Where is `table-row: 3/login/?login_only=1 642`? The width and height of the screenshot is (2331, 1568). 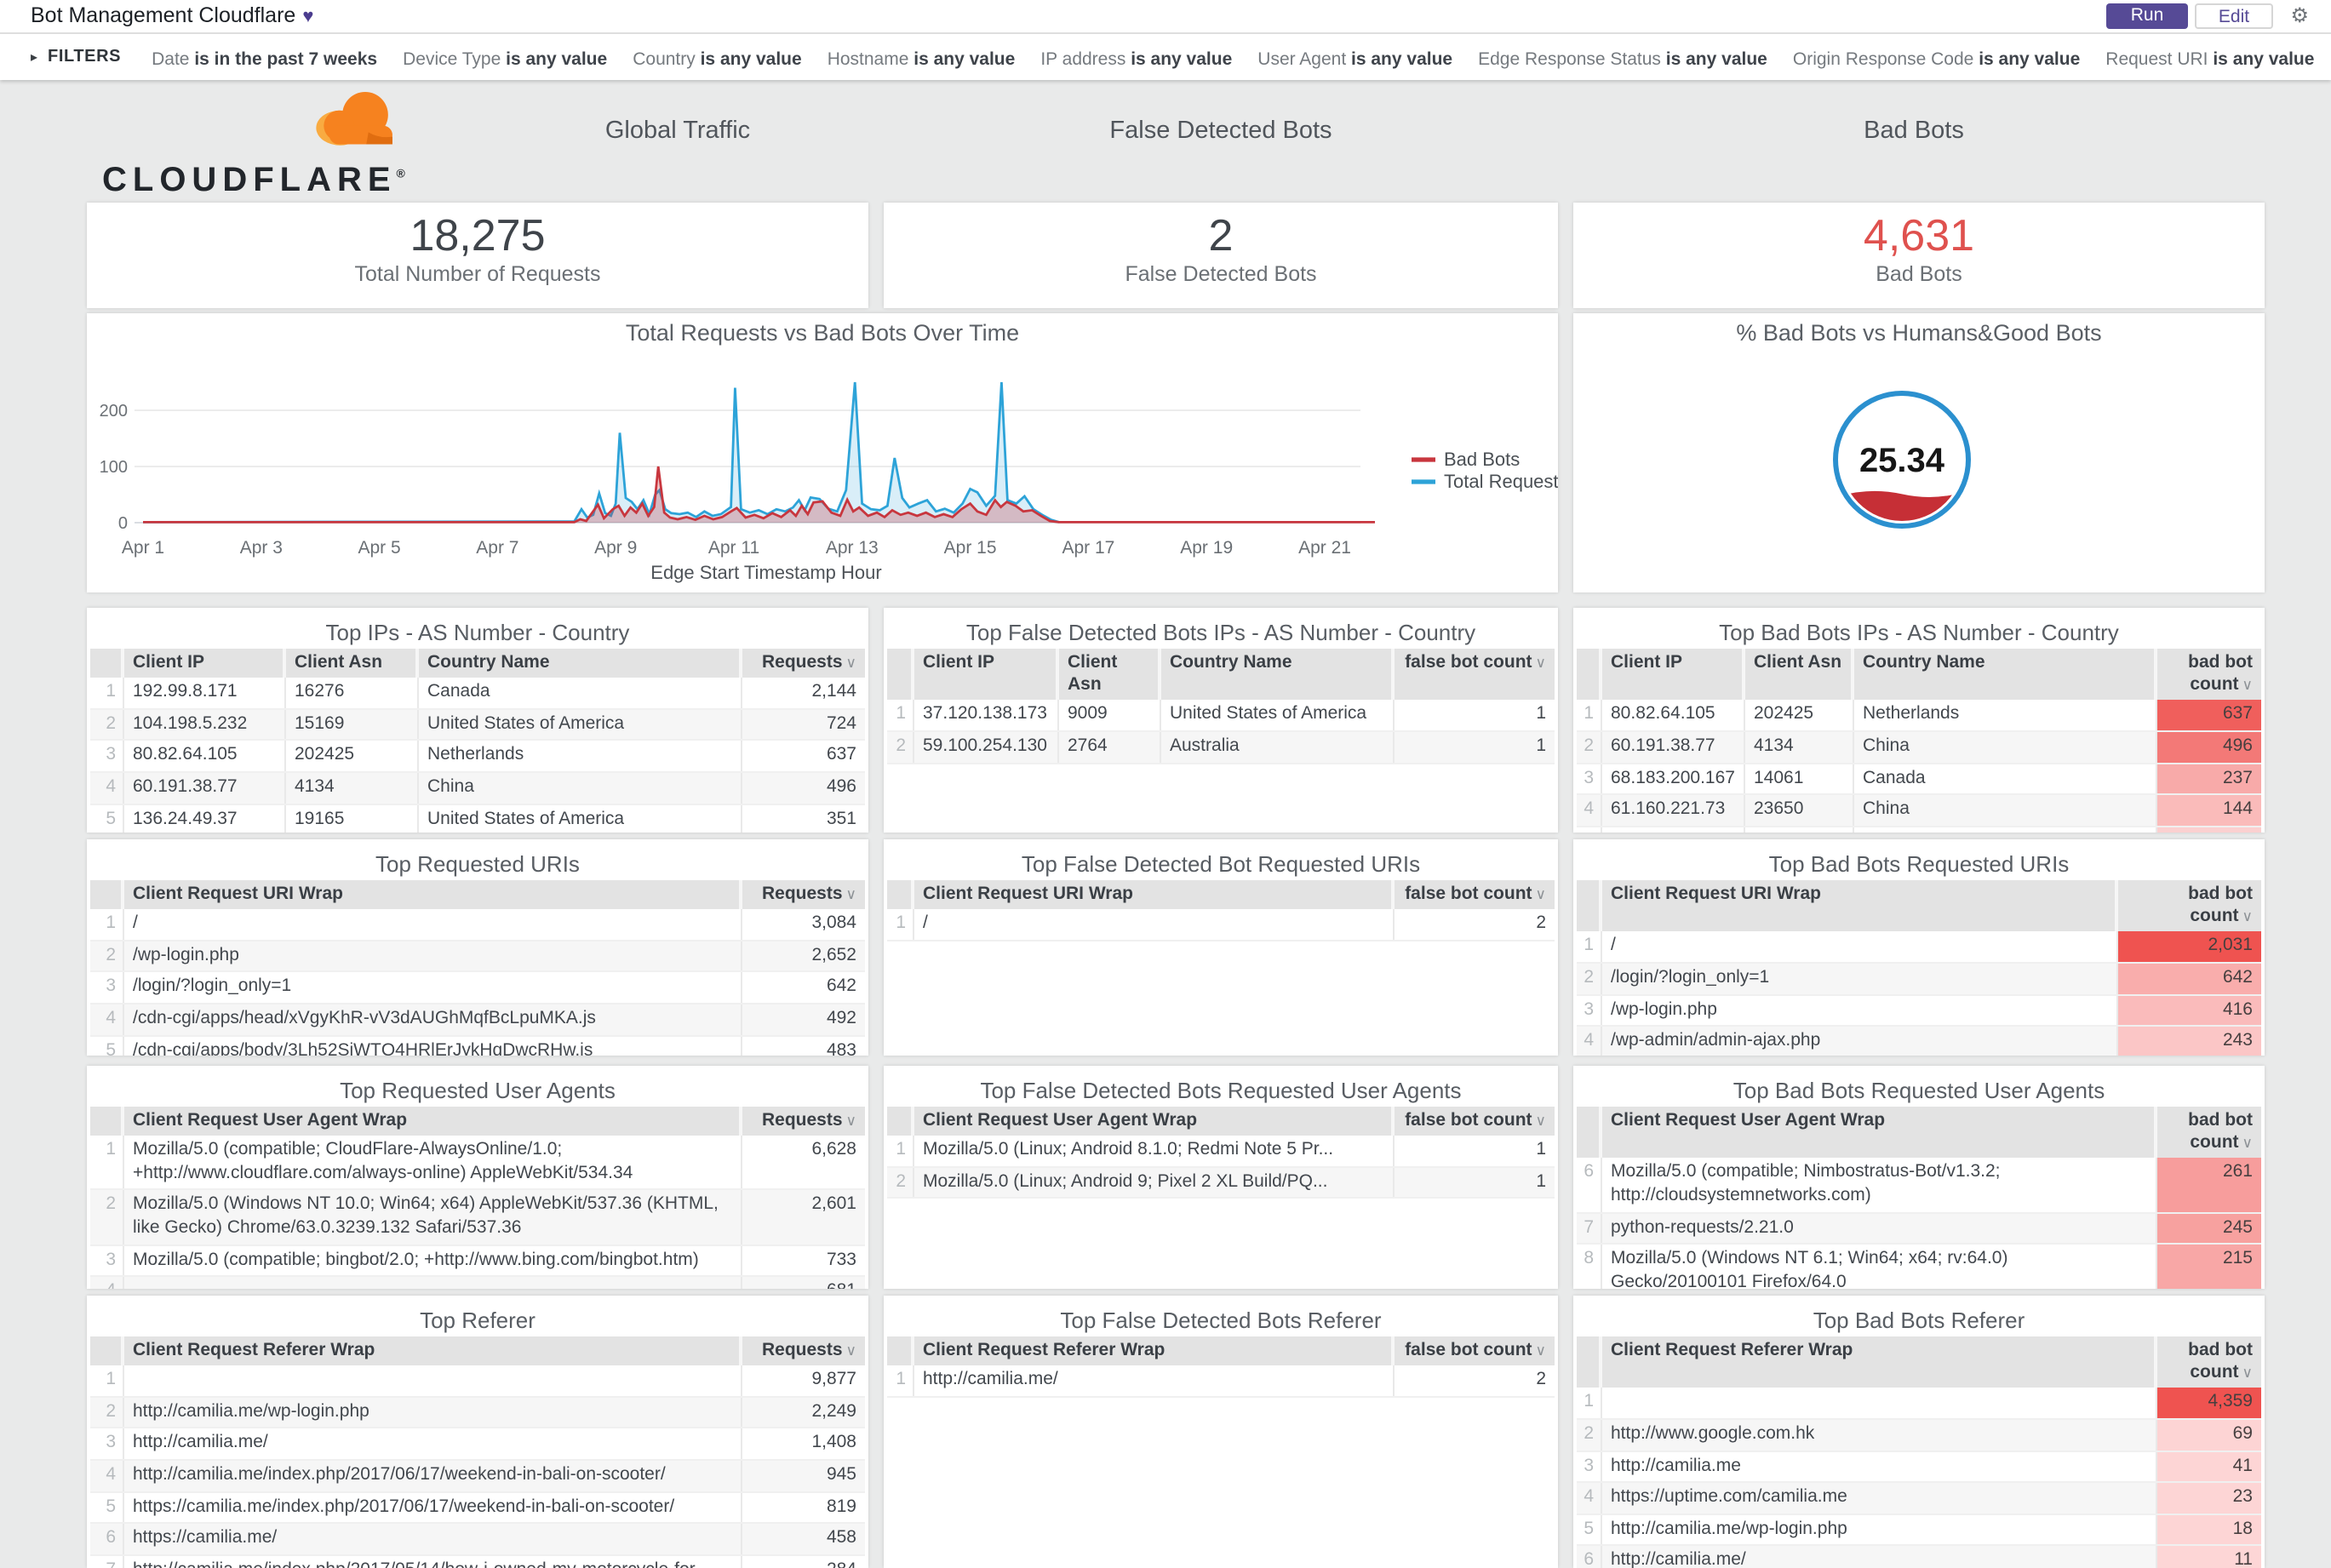 table-row: 3/login/?login_only=1 642 is located at coordinates (477, 988).